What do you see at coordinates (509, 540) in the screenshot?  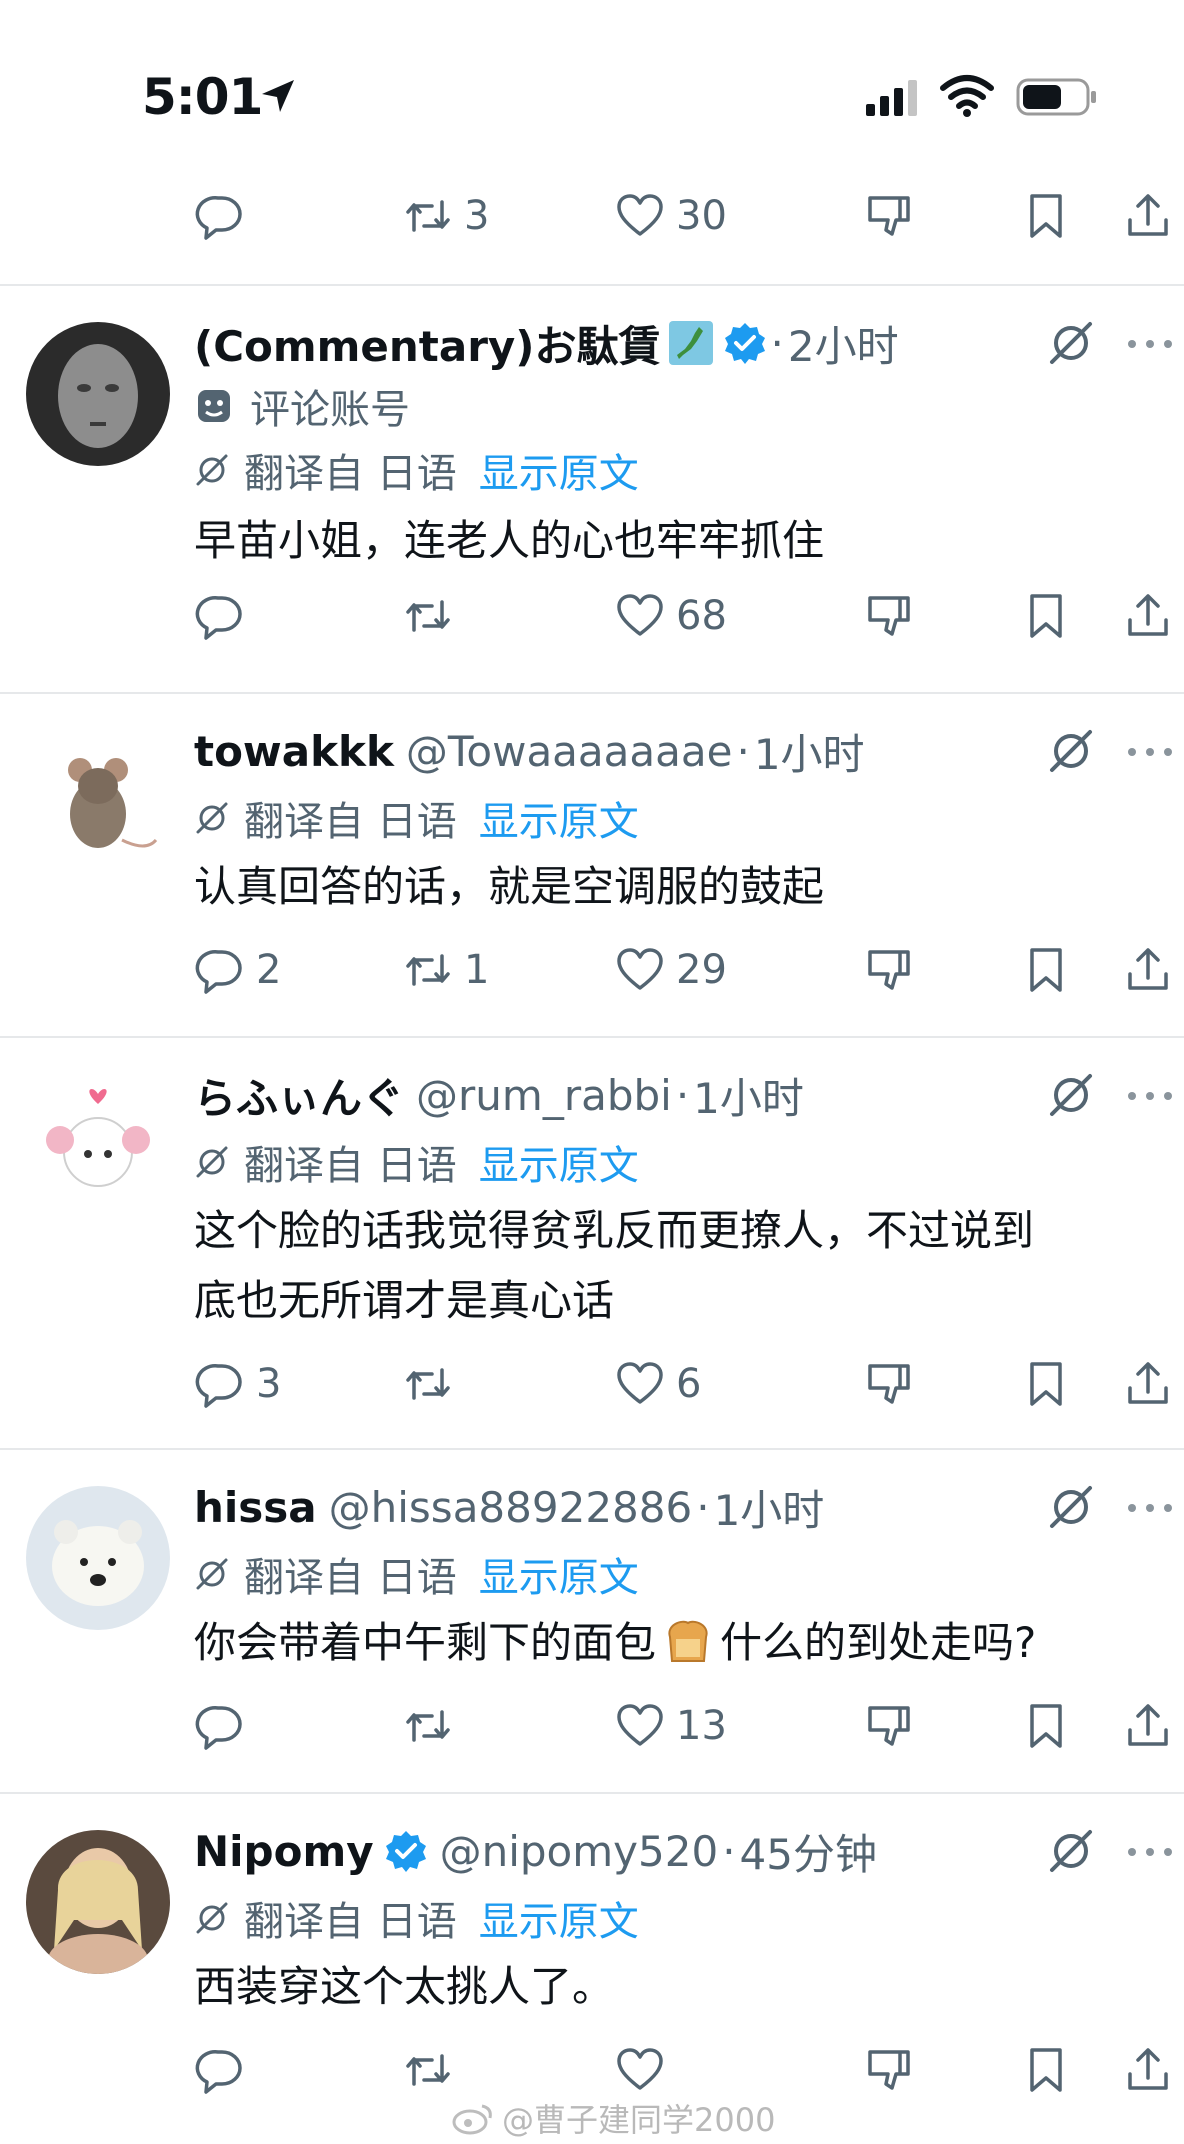 I see `tweet-text: 早苗小姐，连老人的心也牢牢抓住` at bounding box center [509, 540].